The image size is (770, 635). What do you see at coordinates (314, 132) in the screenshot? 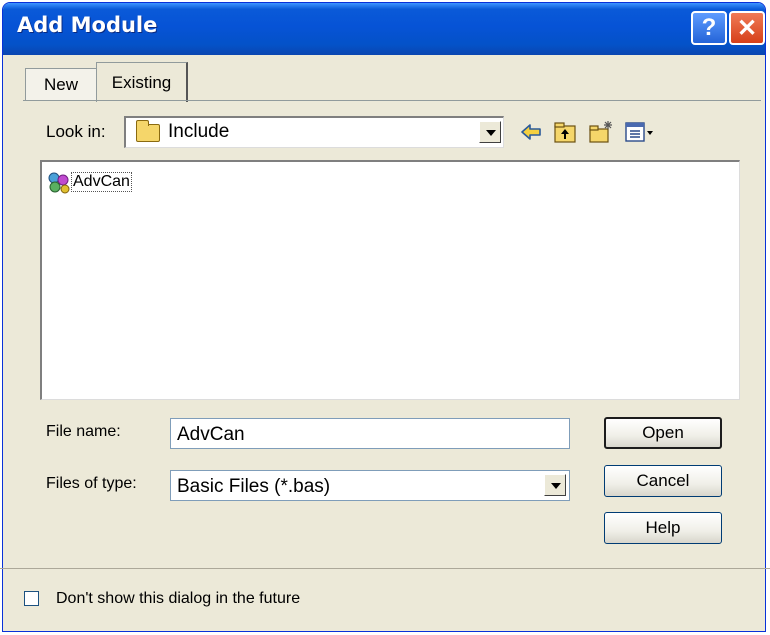
I see `look-in-dropdown: Include` at bounding box center [314, 132].